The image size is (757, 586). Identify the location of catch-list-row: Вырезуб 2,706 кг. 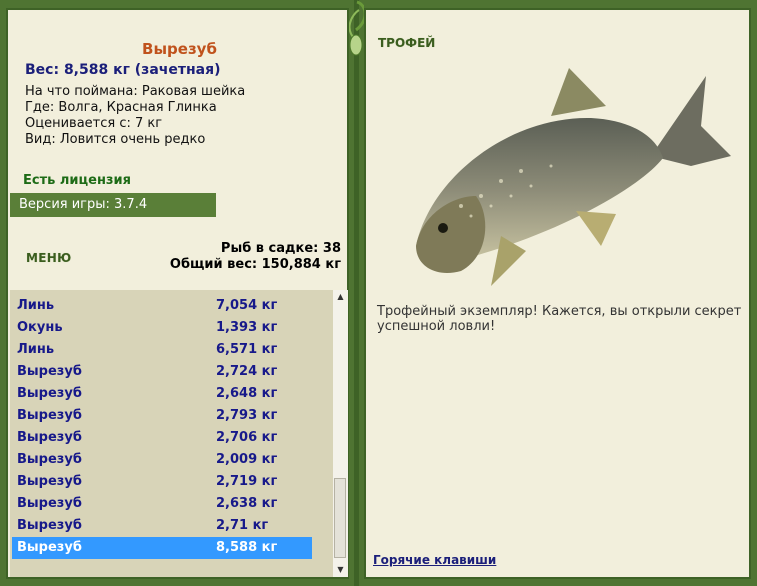
(162, 438).